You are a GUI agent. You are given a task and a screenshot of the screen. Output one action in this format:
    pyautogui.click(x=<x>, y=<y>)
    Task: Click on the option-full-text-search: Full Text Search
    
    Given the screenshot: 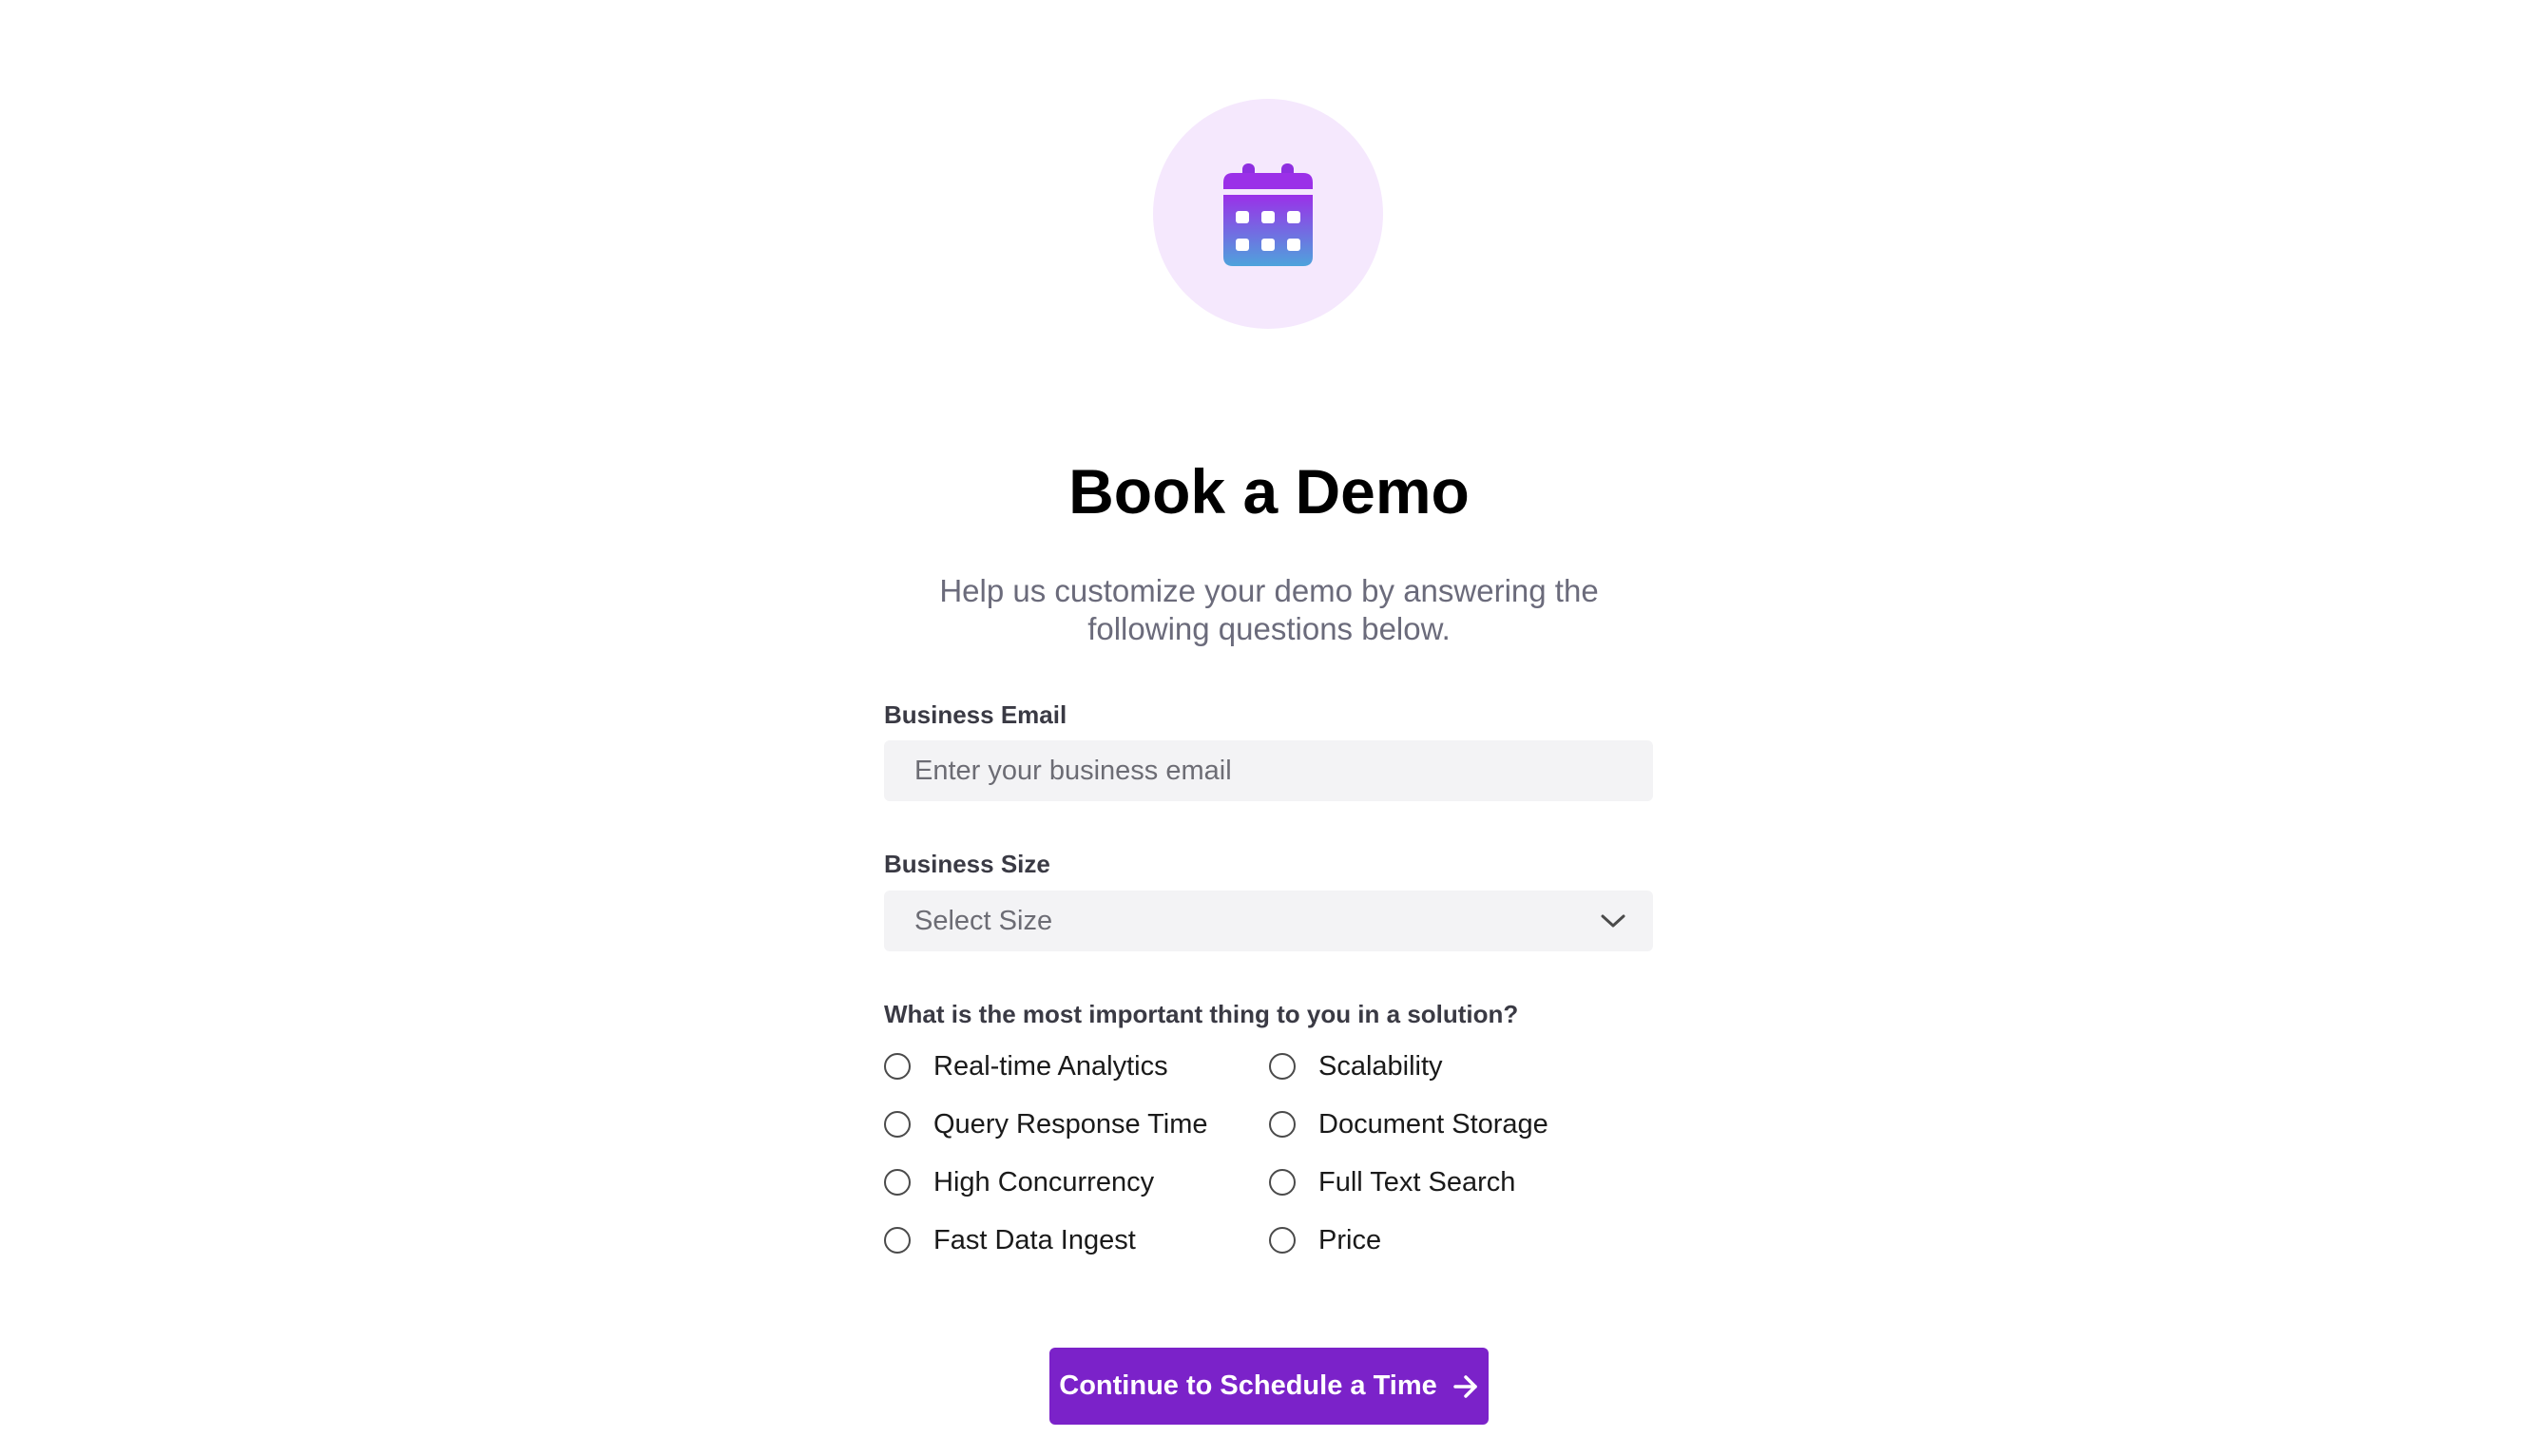 What is the action you would take?
    pyautogui.click(x=1392, y=1182)
    